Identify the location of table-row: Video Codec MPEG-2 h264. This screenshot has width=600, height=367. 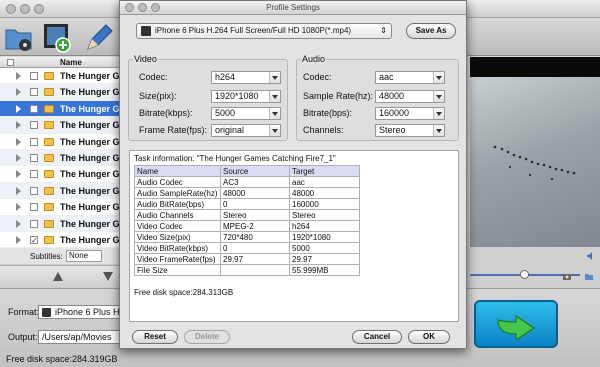
(247, 226).